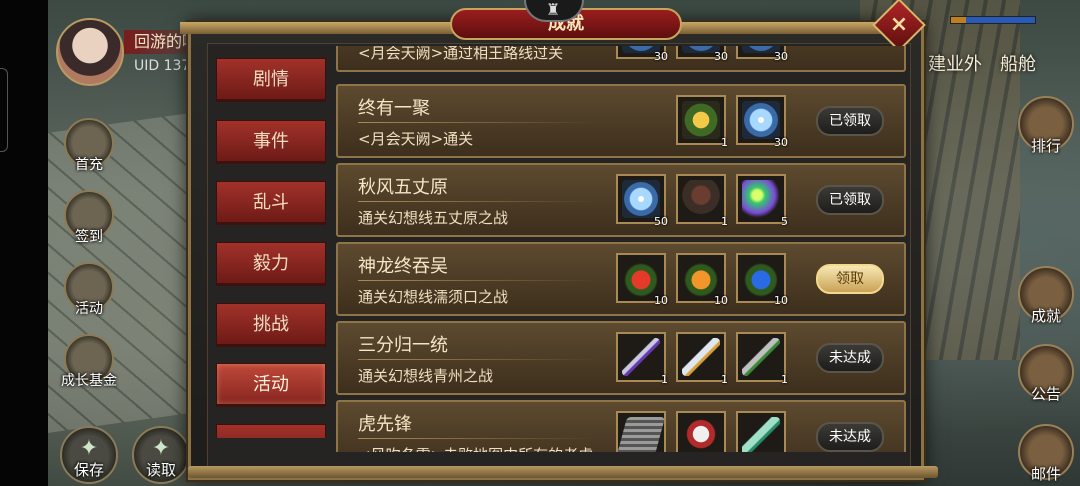 This screenshot has height=486, width=1080. What do you see at coordinates (1046, 373) in the screenshot?
I see `notice-button: 公告` at bounding box center [1046, 373].